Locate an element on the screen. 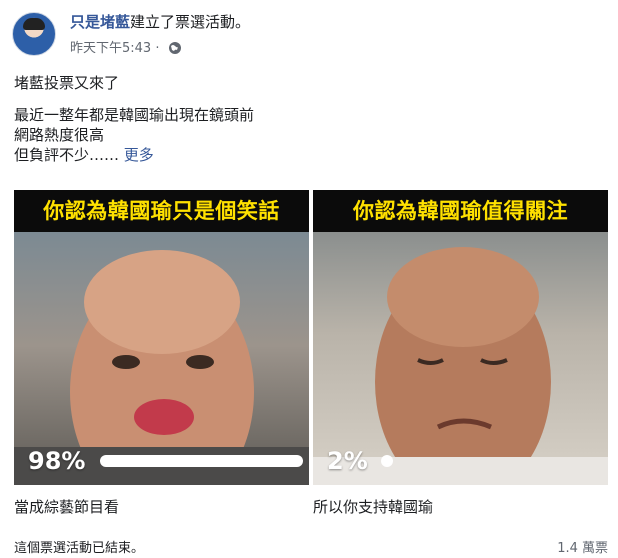 Image resolution: width=618 pixels, height=558 pixels. globe-icon is located at coordinates (175, 48).